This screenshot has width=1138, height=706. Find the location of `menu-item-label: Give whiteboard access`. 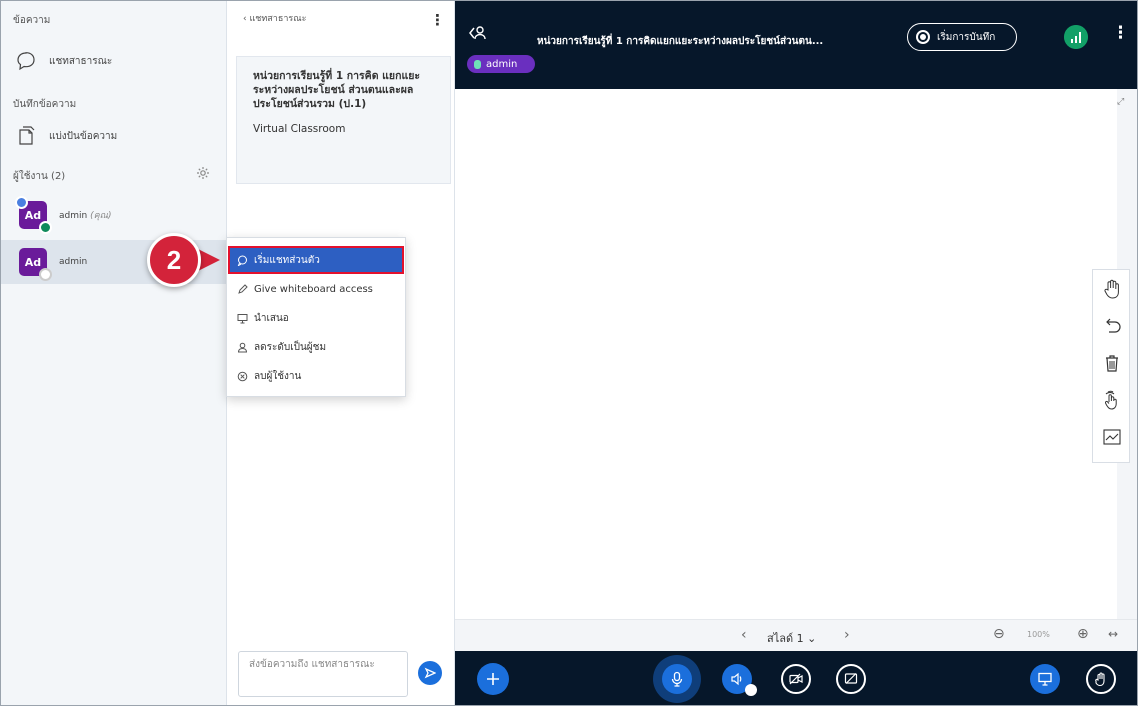

menu-item-label: Give whiteboard access is located at coordinates (313, 289).